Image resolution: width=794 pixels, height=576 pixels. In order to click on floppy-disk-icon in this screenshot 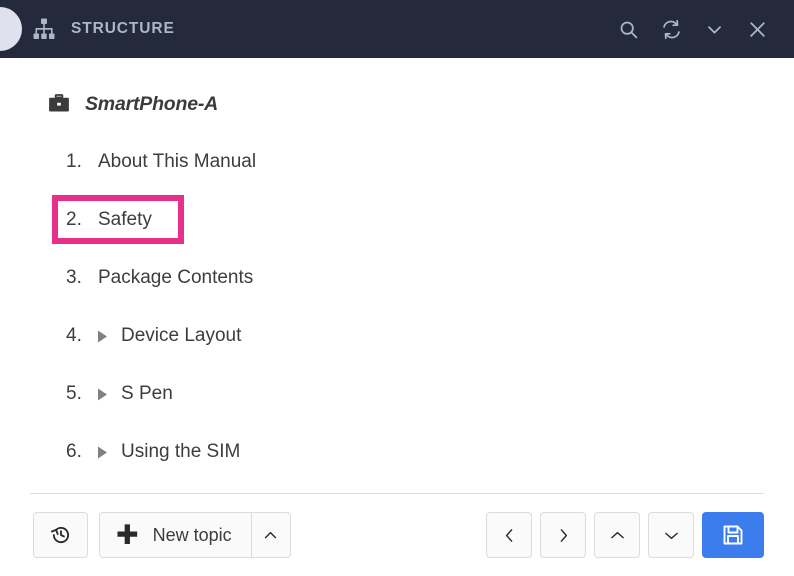, I will do `click(733, 535)`.